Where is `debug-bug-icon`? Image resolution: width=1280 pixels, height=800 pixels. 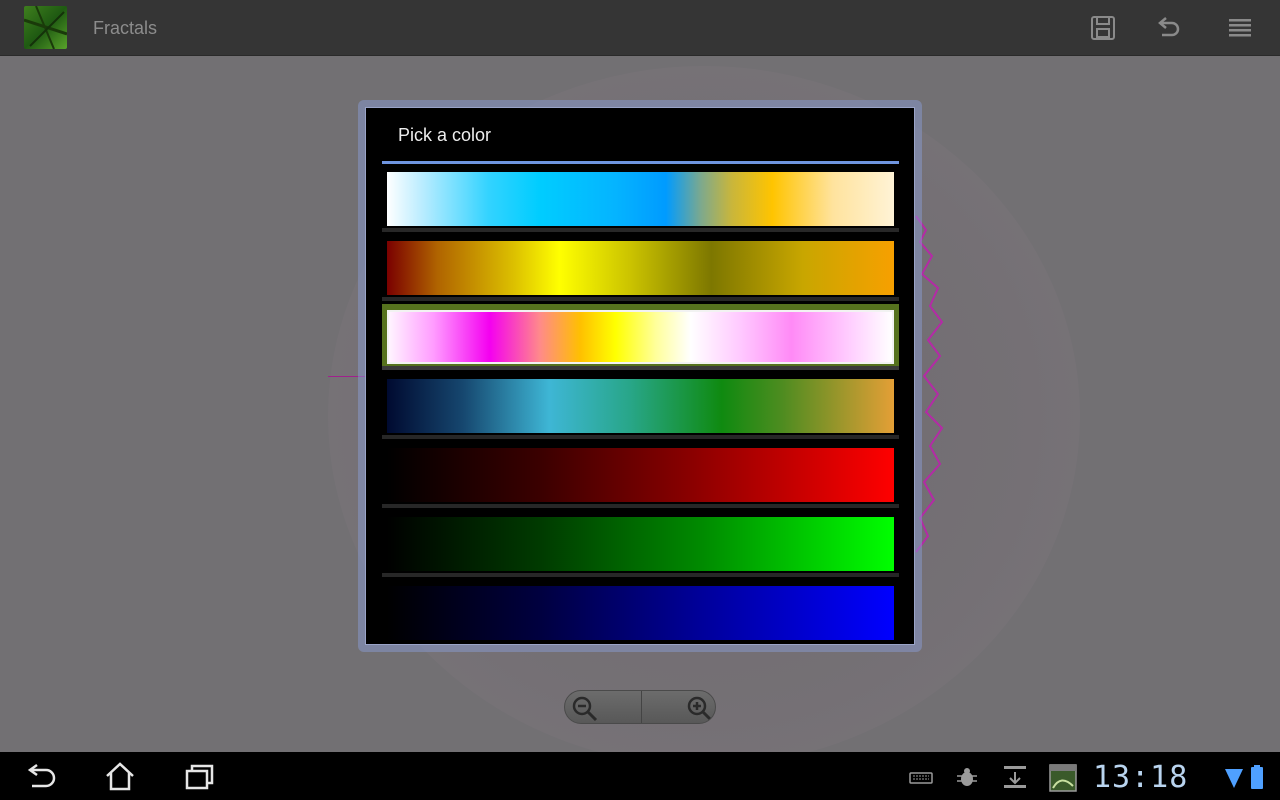
debug-bug-icon is located at coordinates (967, 777).